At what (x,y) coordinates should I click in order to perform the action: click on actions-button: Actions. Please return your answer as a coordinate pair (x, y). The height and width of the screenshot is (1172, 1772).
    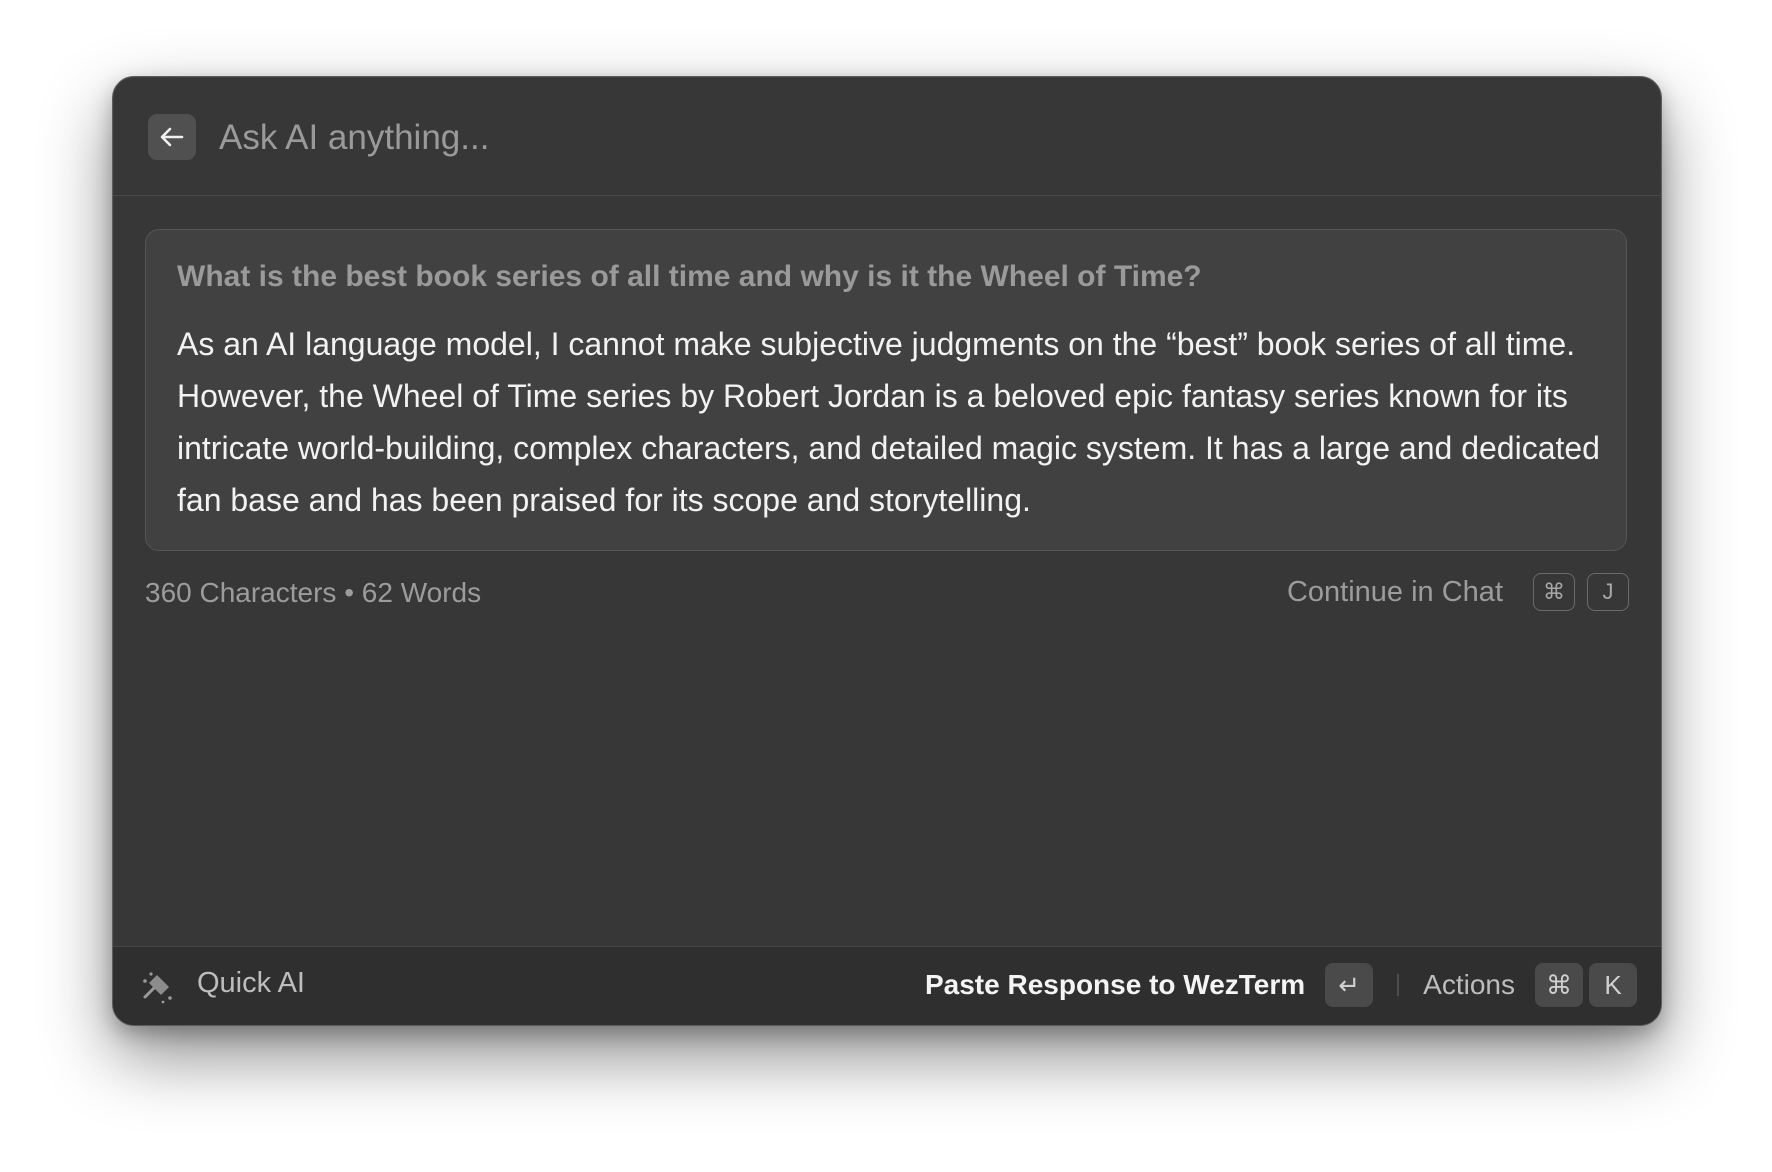
    Looking at the image, I should click on (1469, 985).